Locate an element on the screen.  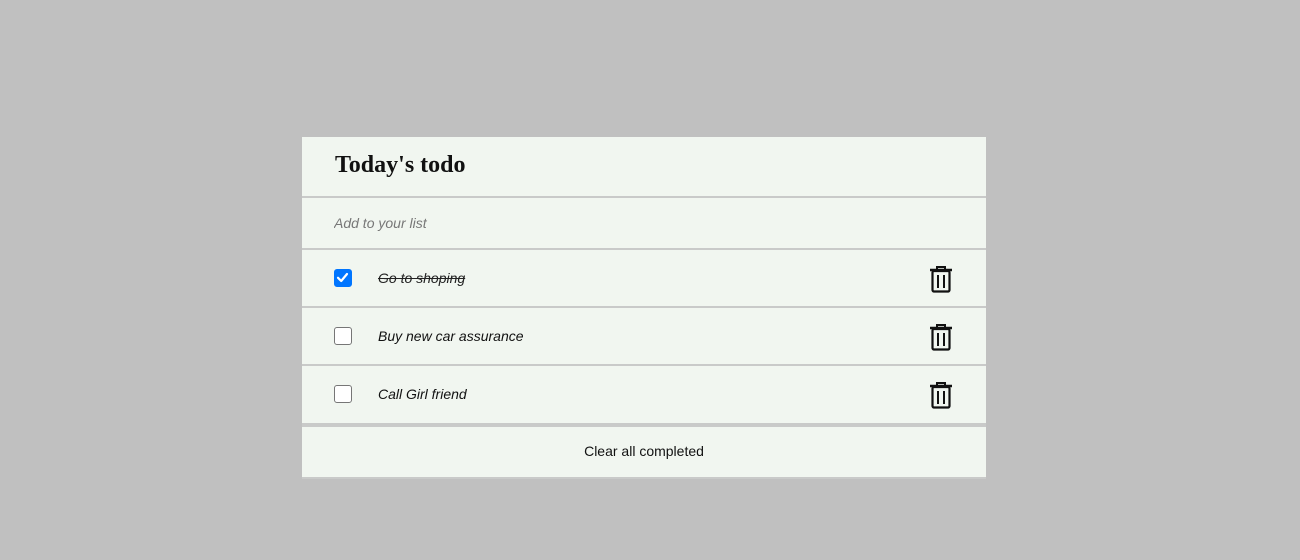
todo-header: Today's todo is located at coordinates (644, 167).